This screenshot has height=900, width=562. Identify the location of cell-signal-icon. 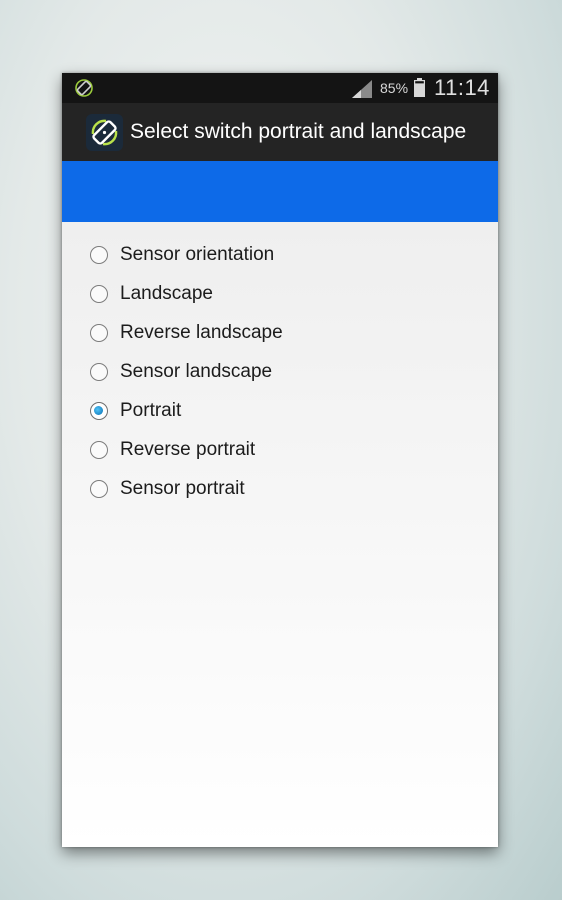
(362, 89).